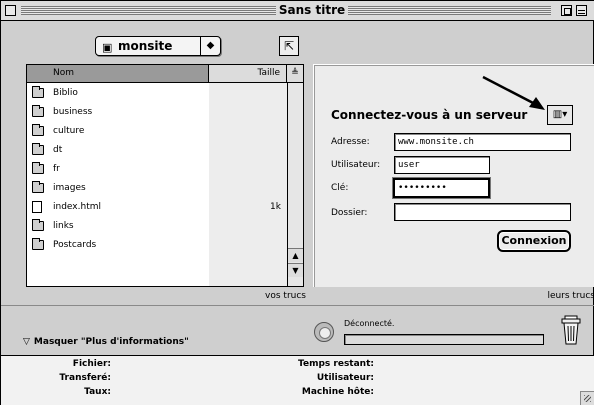  I want to click on zoom-box-icon, so click(566, 10).